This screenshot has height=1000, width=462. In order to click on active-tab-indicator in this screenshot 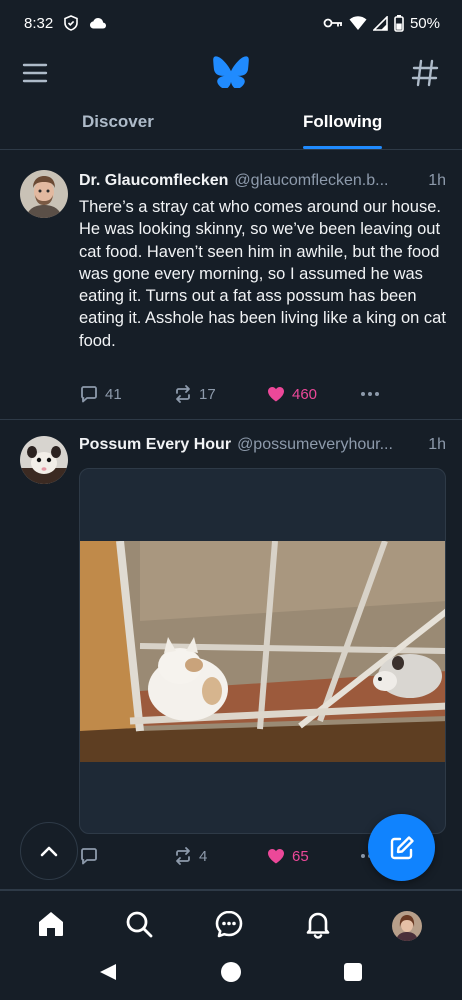, I will do `click(342, 147)`.